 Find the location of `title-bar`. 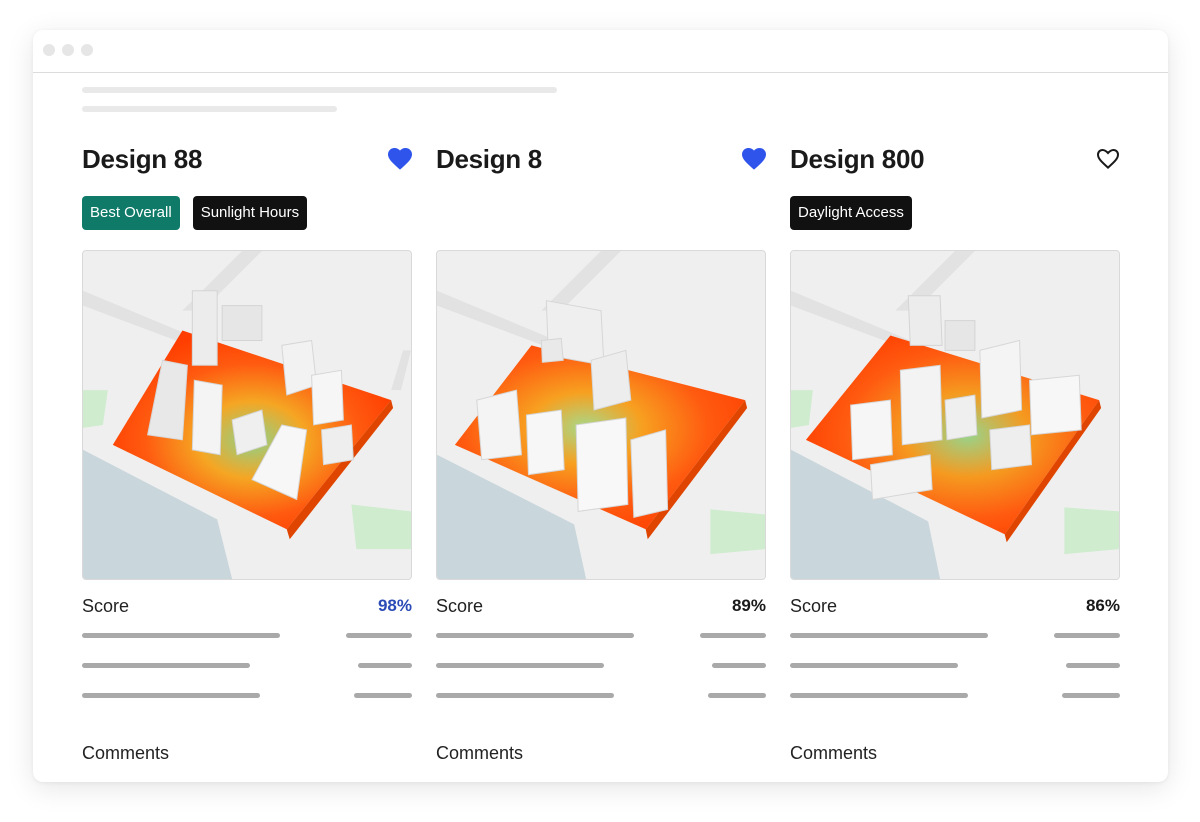

title-bar is located at coordinates (600, 51).